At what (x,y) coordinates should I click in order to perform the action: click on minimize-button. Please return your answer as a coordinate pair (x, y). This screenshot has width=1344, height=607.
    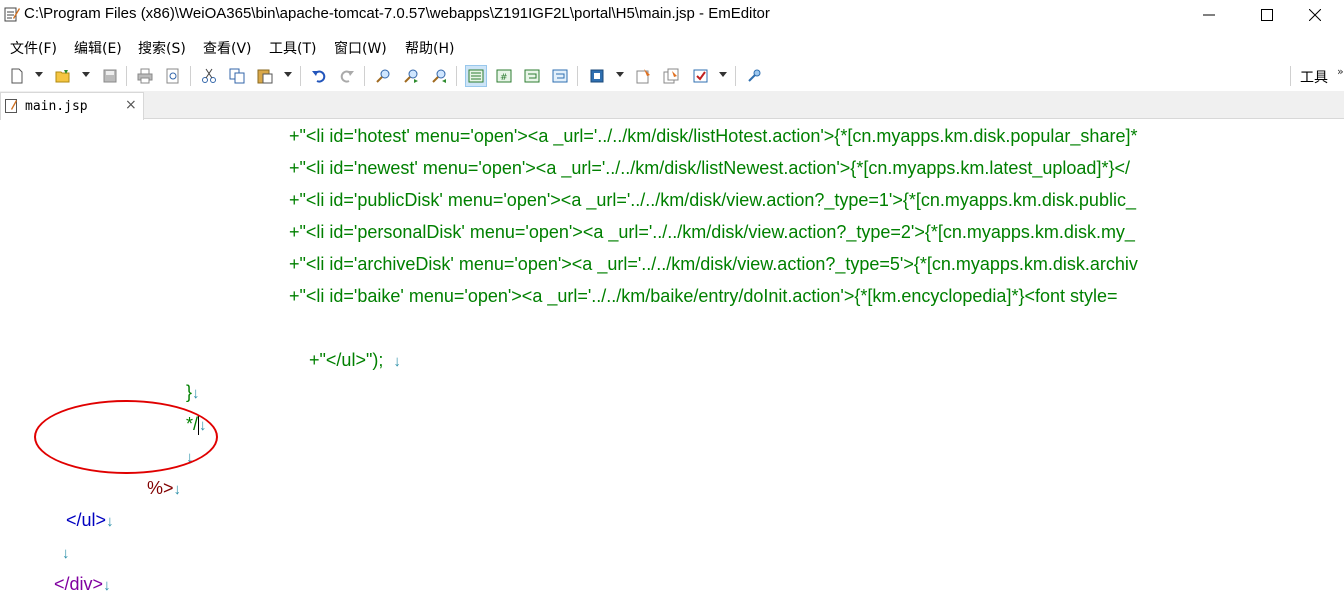
    Looking at the image, I should click on (1209, 14).